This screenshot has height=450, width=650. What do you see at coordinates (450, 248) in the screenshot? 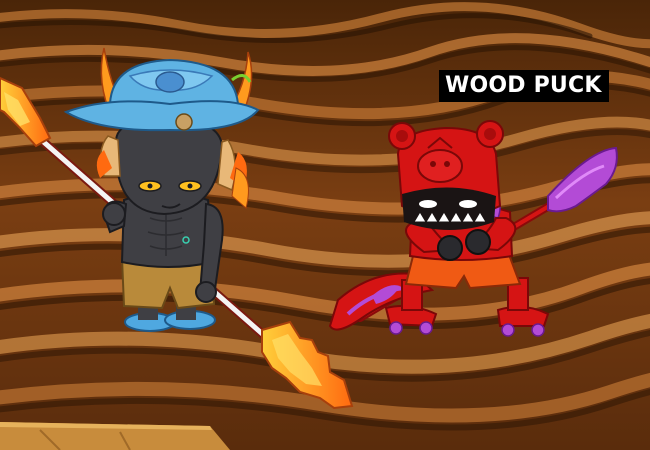
I see `enemy-hand-left` at bounding box center [450, 248].